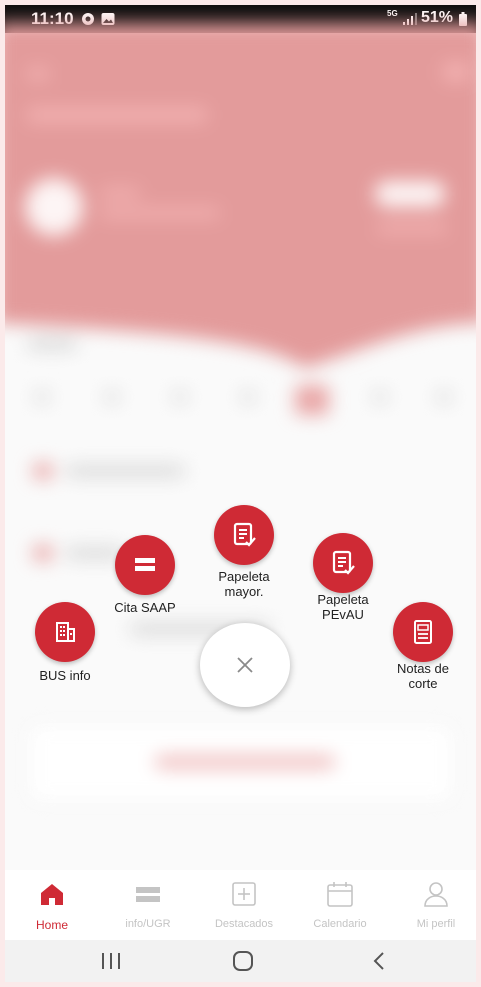  I want to click on close-icon, so click(245, 665).